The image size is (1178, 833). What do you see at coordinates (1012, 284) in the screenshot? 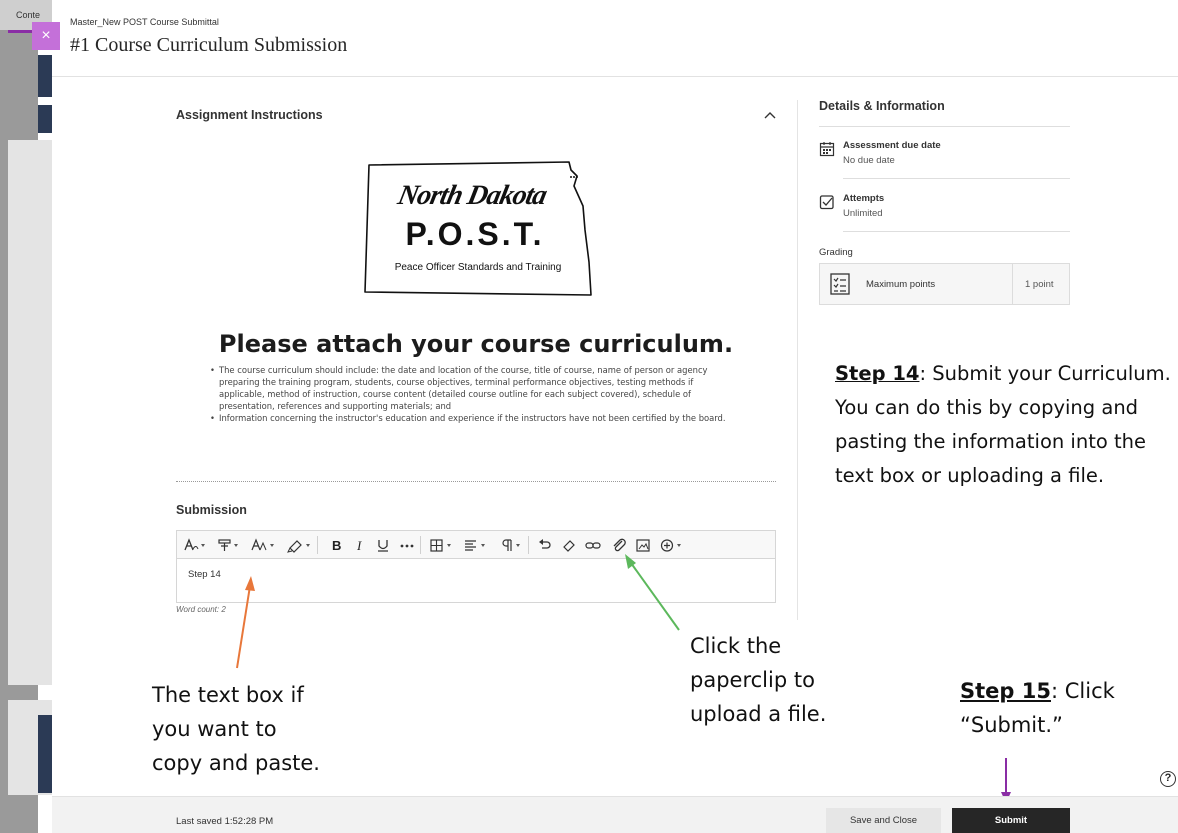
I see `grading-separator` at bounding box center [1012, 284].